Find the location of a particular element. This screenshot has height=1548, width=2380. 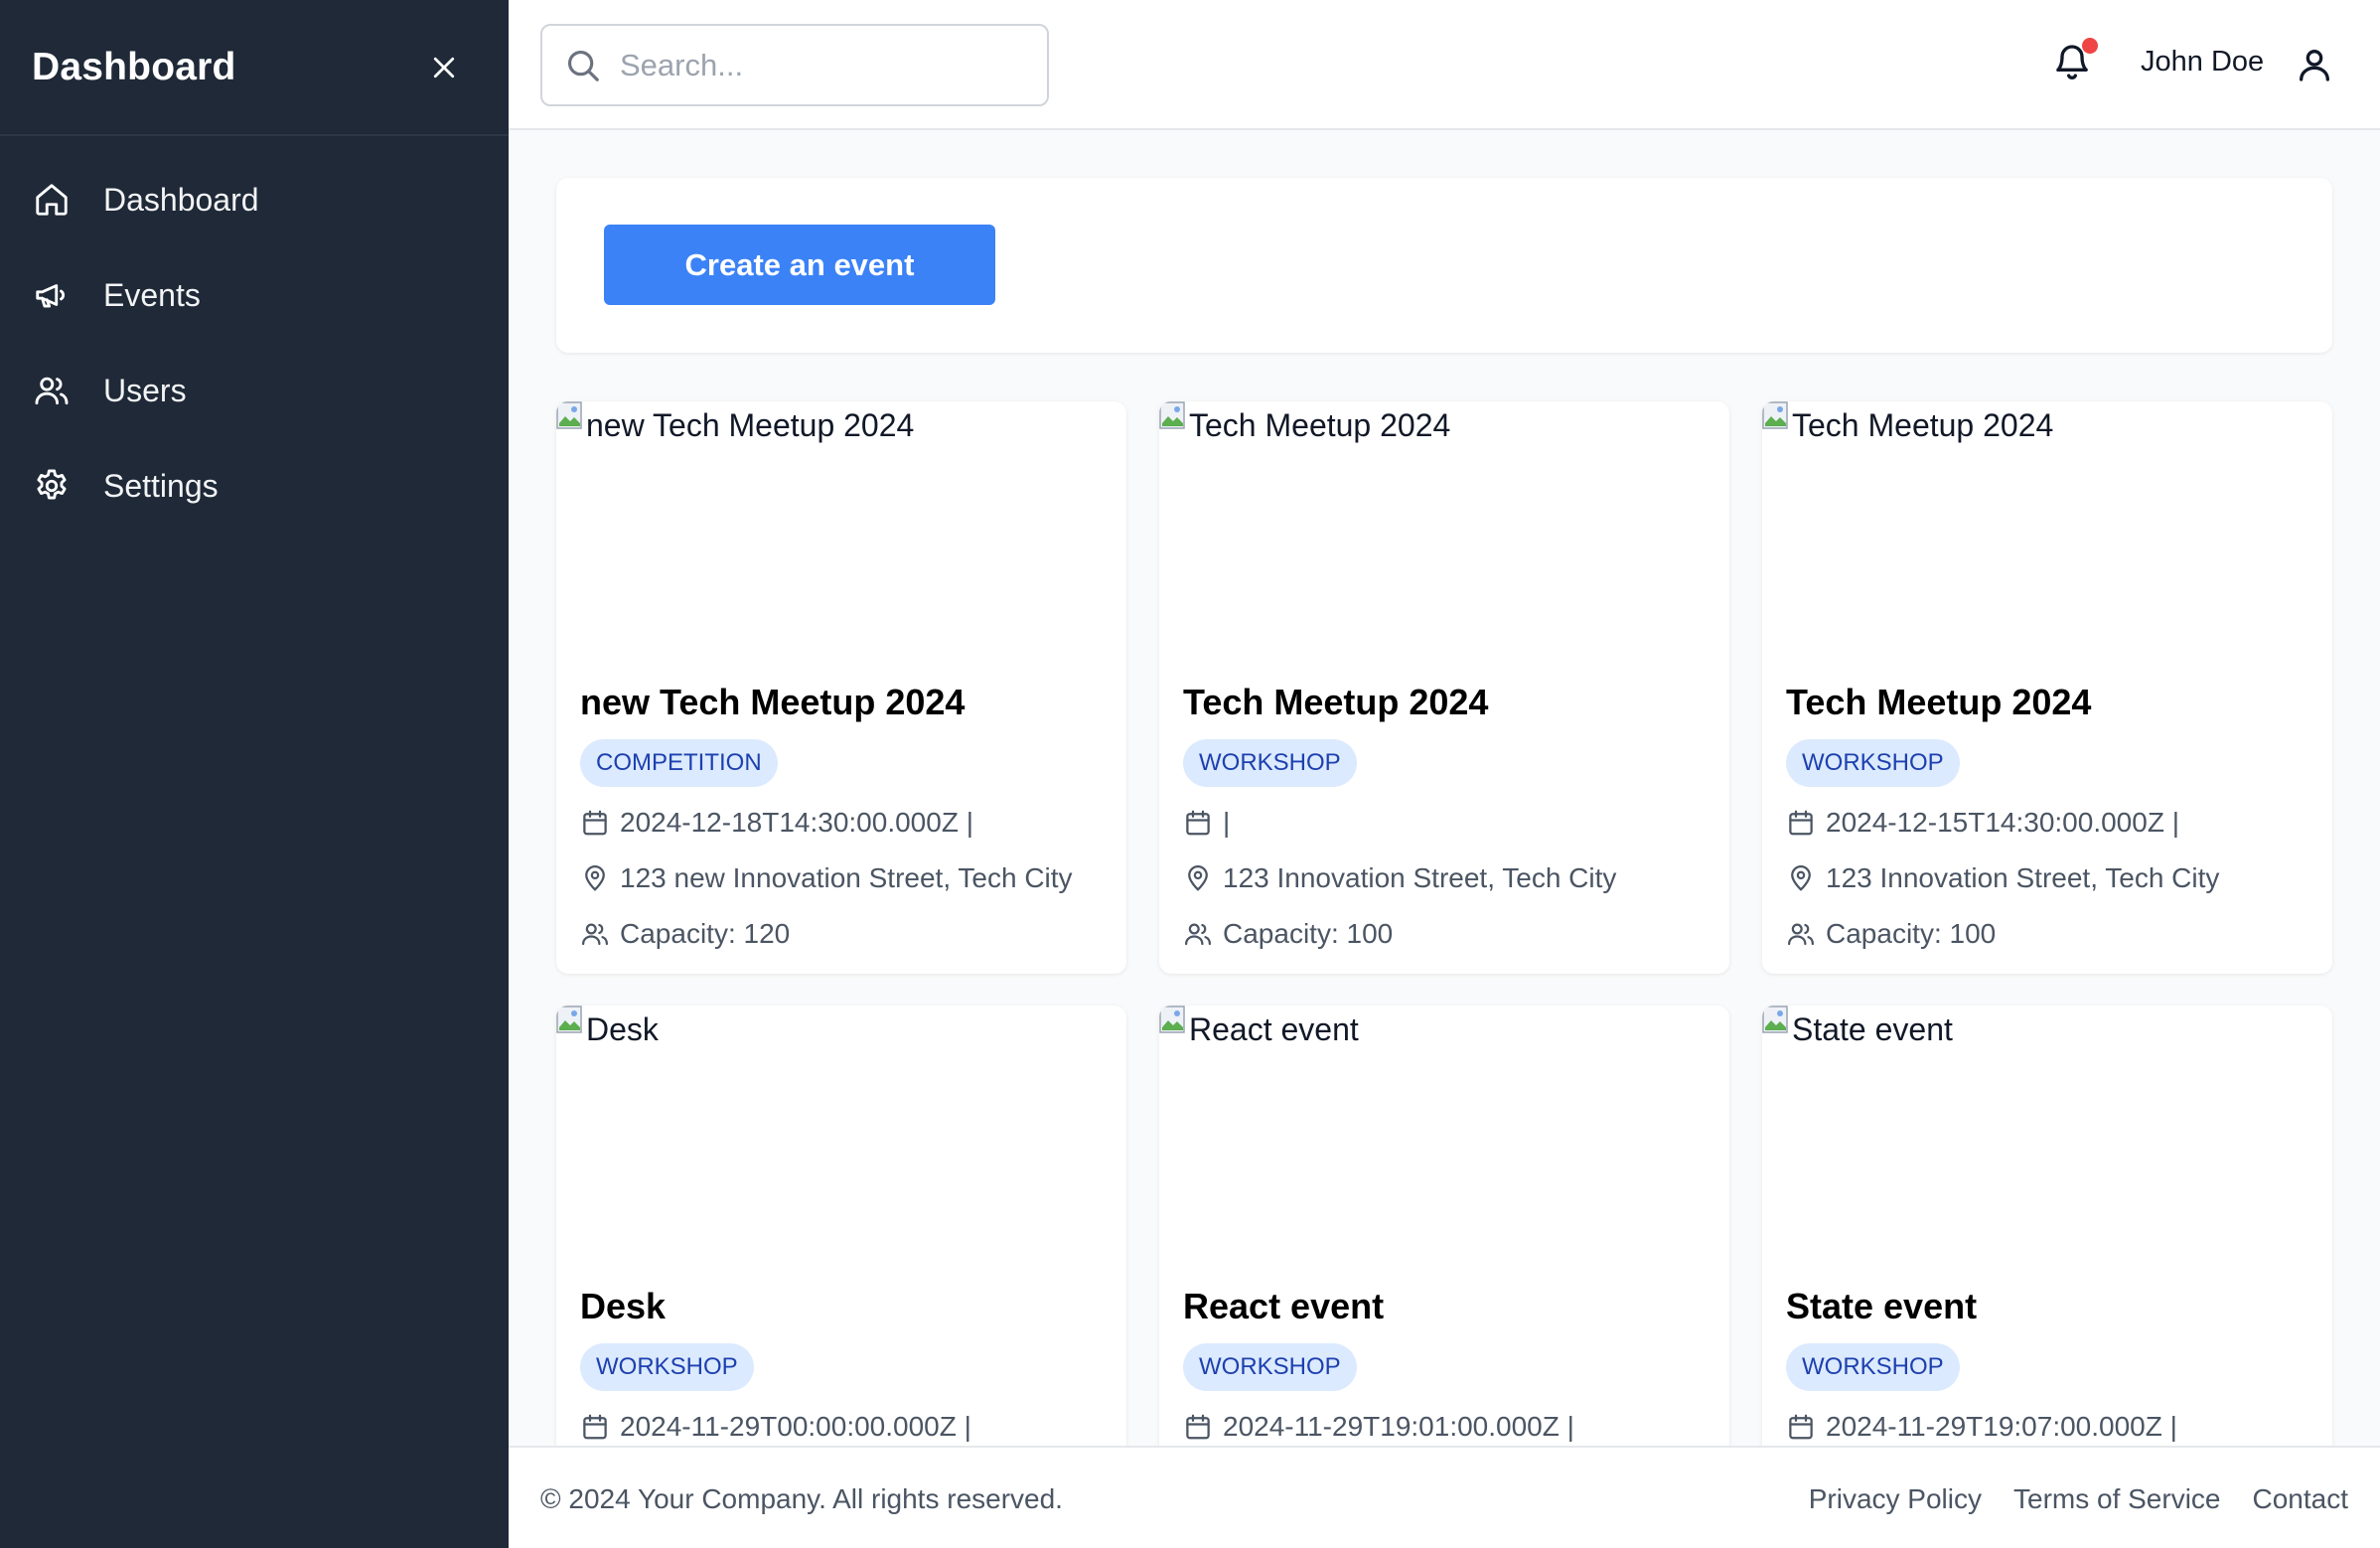

sidebar-item-dashboard: Dashboard is located at coordinates (254, 199).